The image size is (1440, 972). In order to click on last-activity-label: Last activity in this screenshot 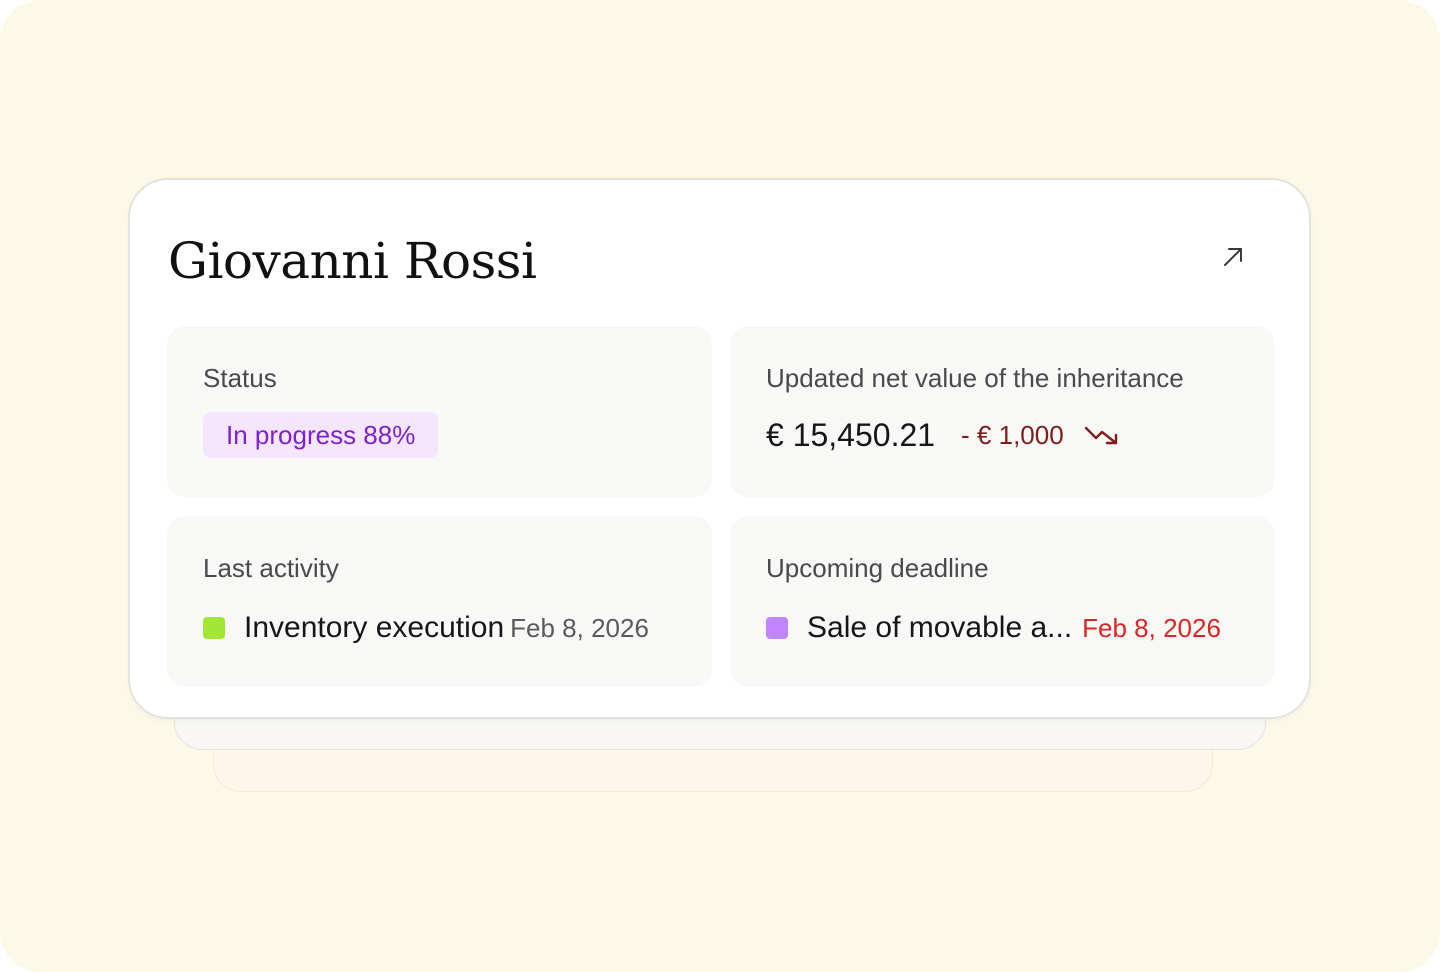, I will do `click(271, 568)`.